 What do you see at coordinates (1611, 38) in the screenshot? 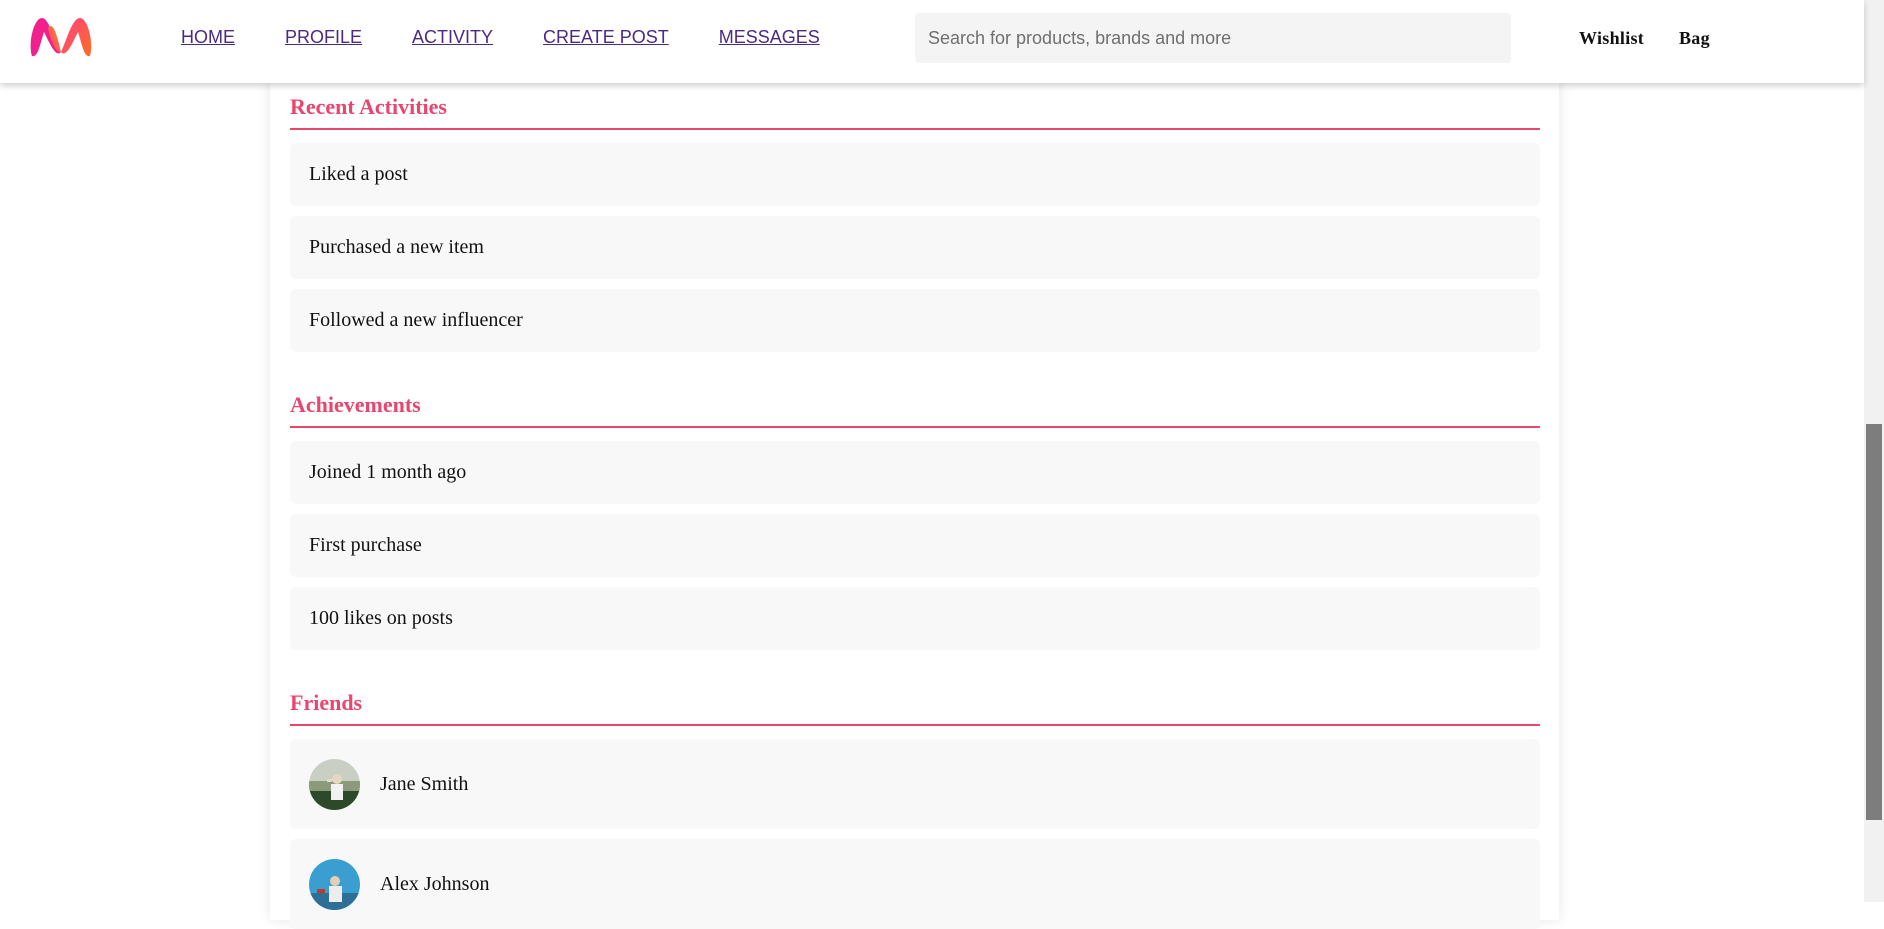
I see `wishlist-link: Wishlist` at bounding box center [1611, 38].